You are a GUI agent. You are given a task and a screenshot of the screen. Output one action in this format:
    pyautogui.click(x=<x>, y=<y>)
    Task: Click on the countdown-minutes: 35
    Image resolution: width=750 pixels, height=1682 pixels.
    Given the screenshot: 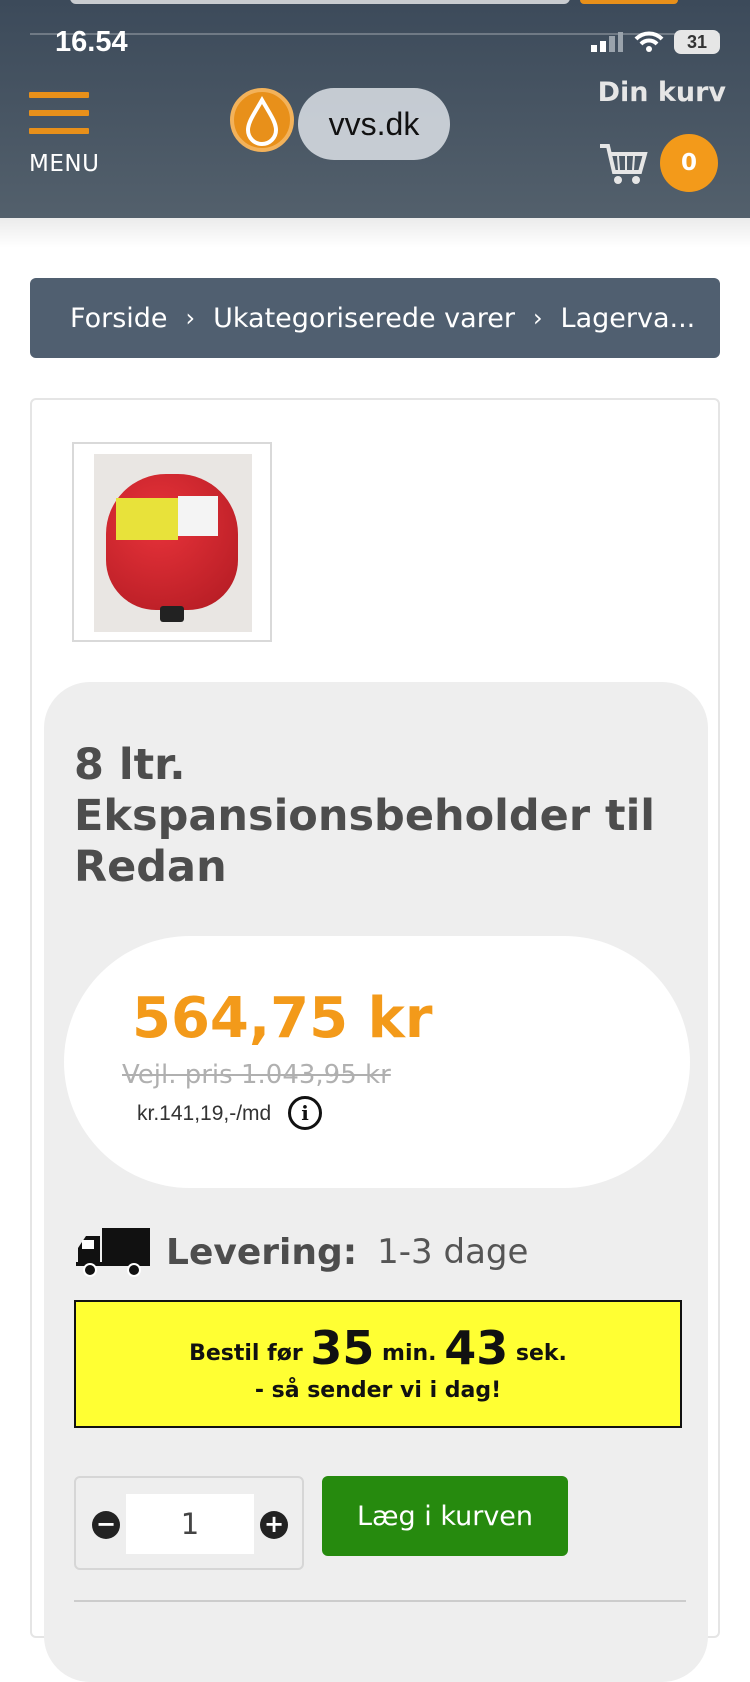 What is the action you would take?
    pyautogui.click(x=342, y=1348)
    